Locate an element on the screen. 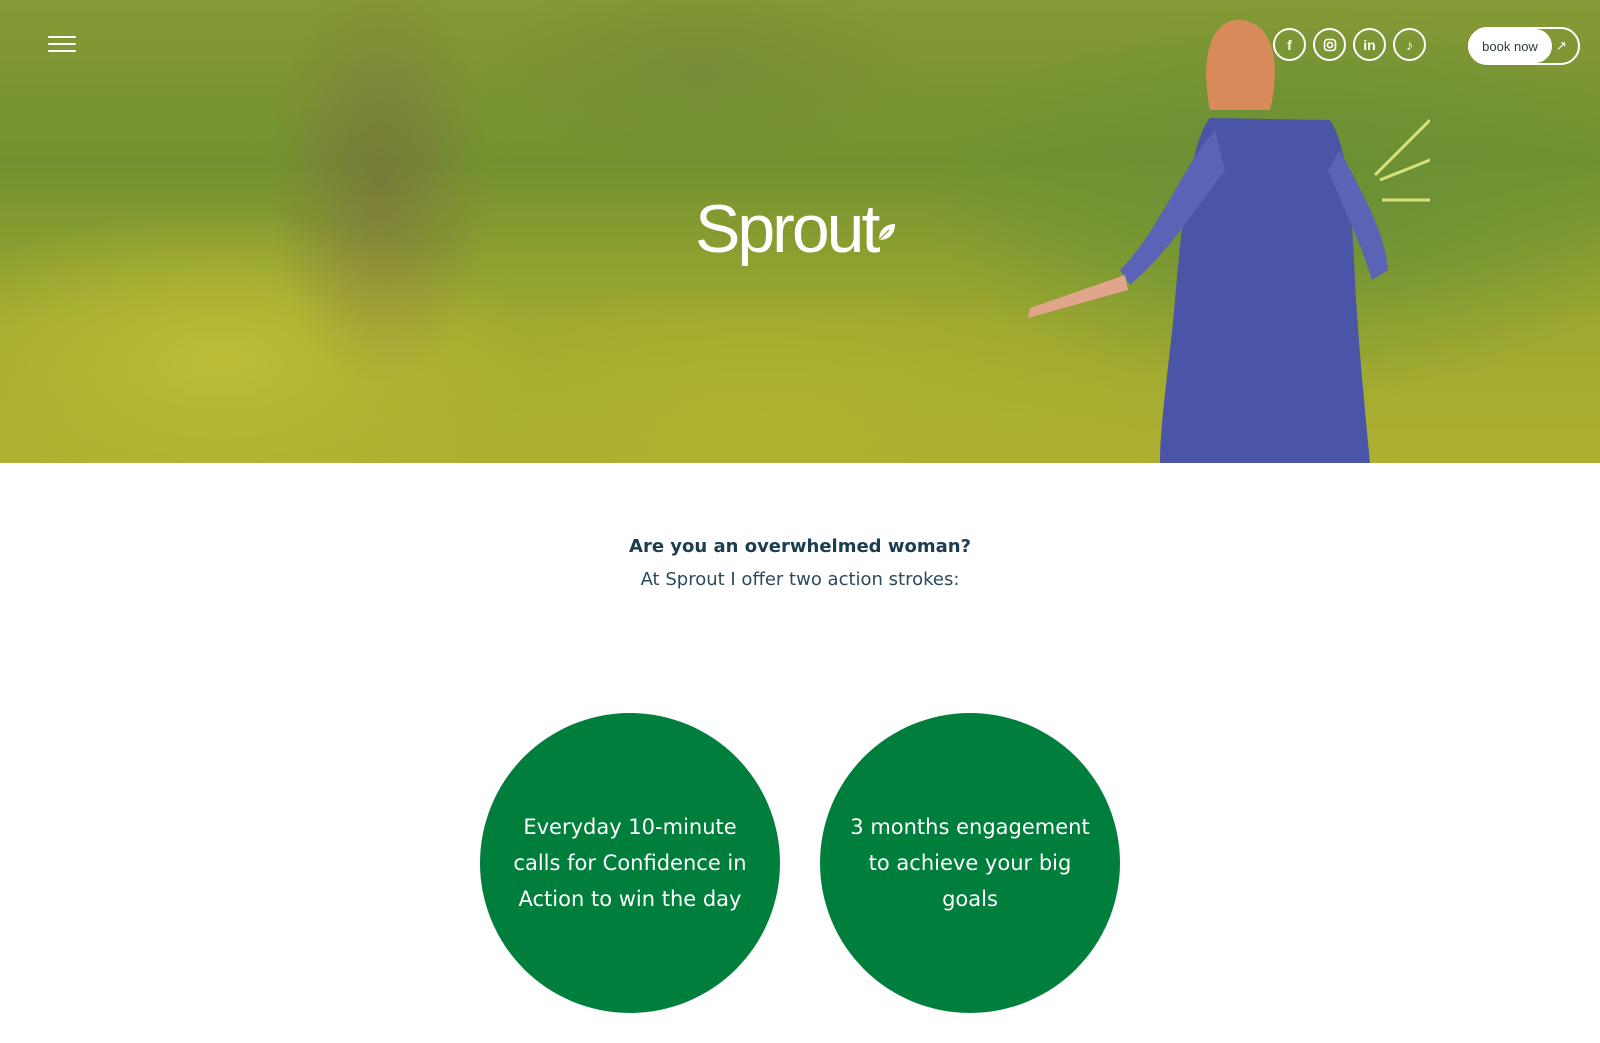 This screenshot has width=1600, height=1043. logo-text: Sprout is located at coordinates (787, 229).